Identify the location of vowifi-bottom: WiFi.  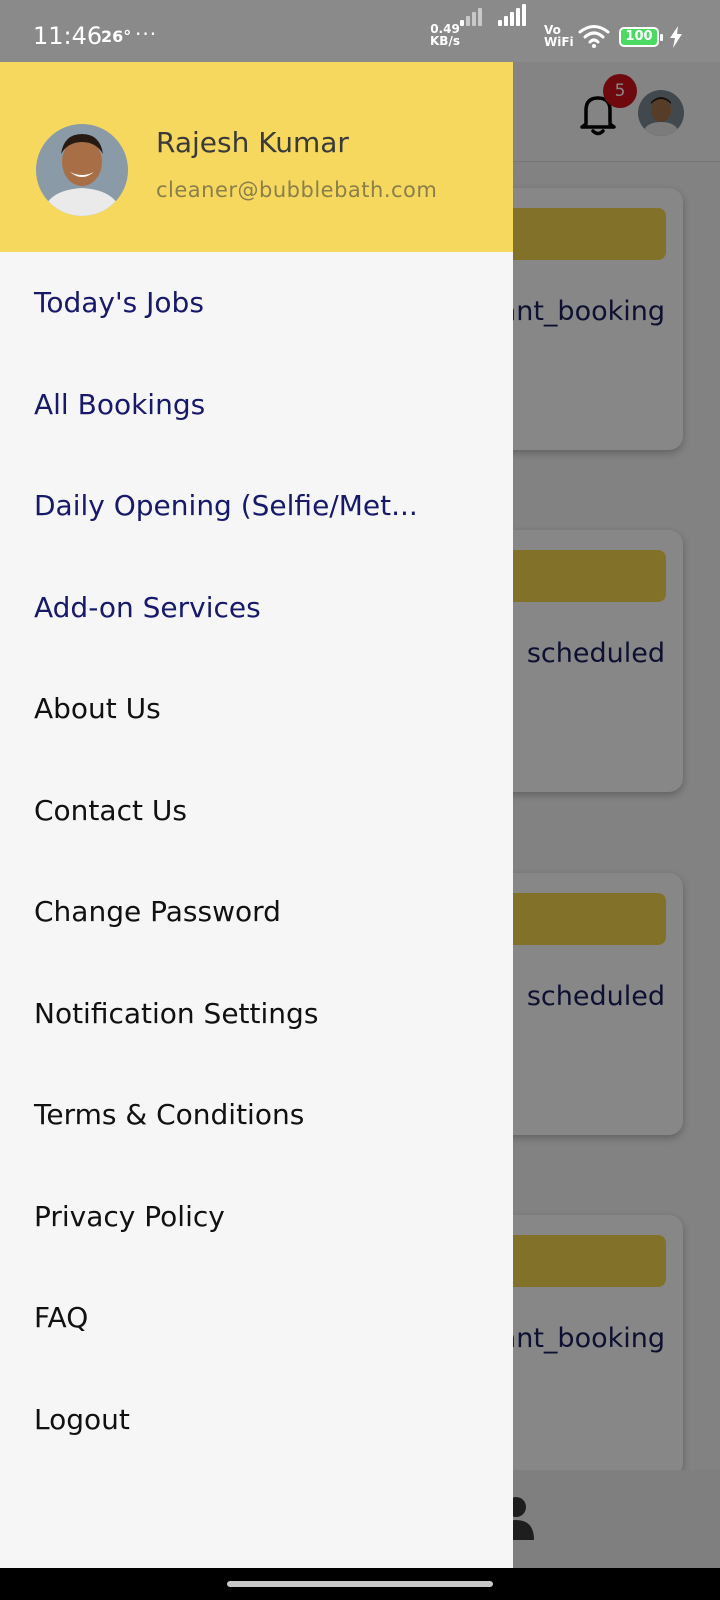
(559, 42).